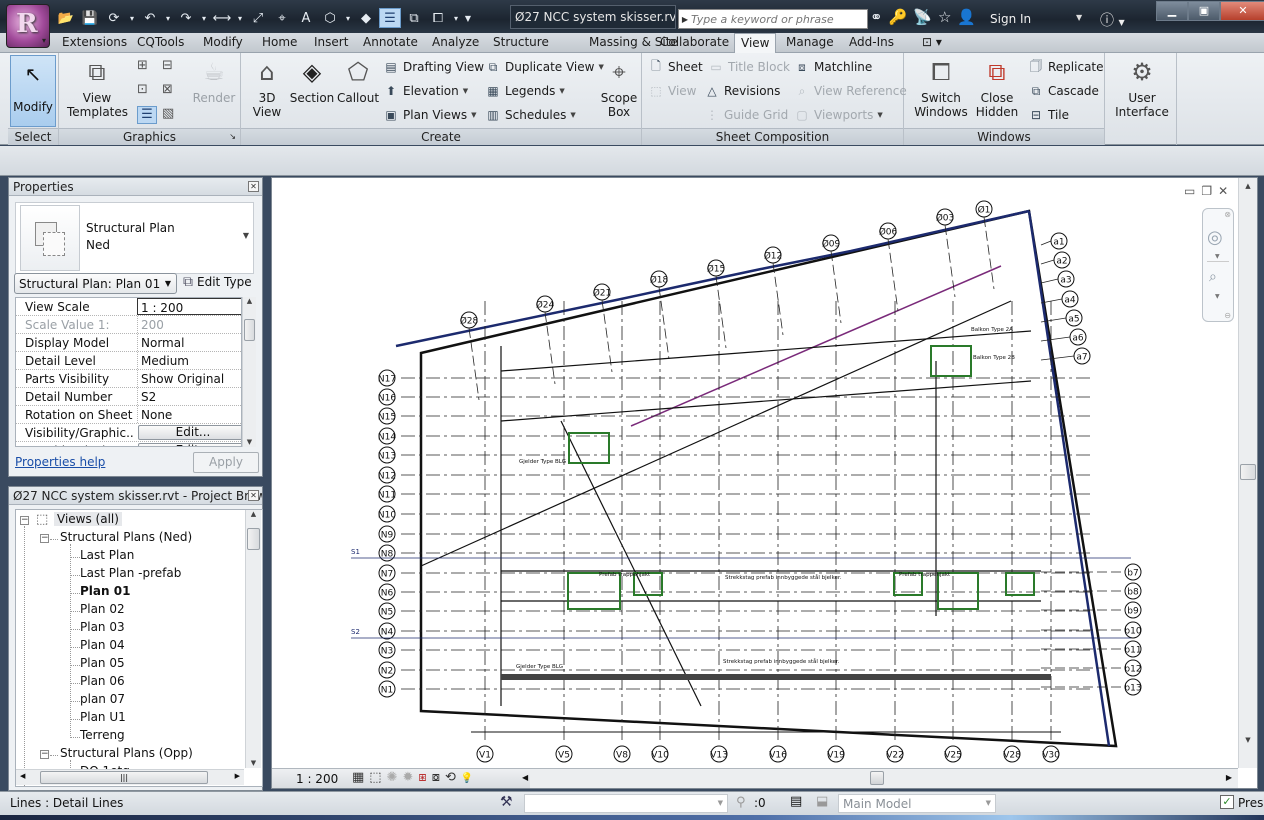 Image resolution: width=1264 pixels, height=820 pixels. Describe the element at coordinates (66, 18) in the screenshot. I see `open-icon: 📂` at that location.